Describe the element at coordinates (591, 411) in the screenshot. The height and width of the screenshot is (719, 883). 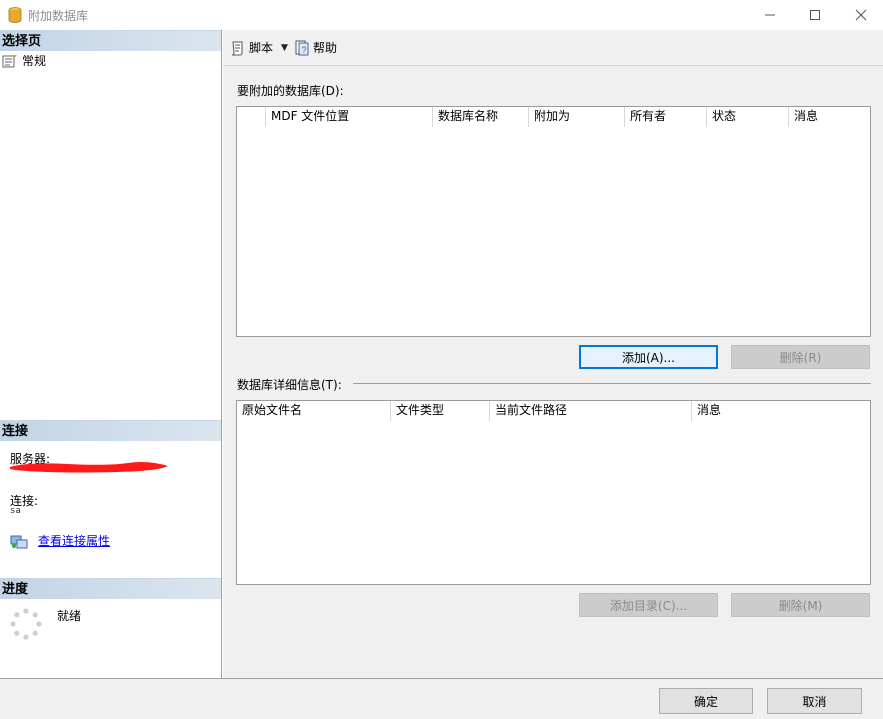
I see `column-header-current-file-path: 当前文件路径` at that location.